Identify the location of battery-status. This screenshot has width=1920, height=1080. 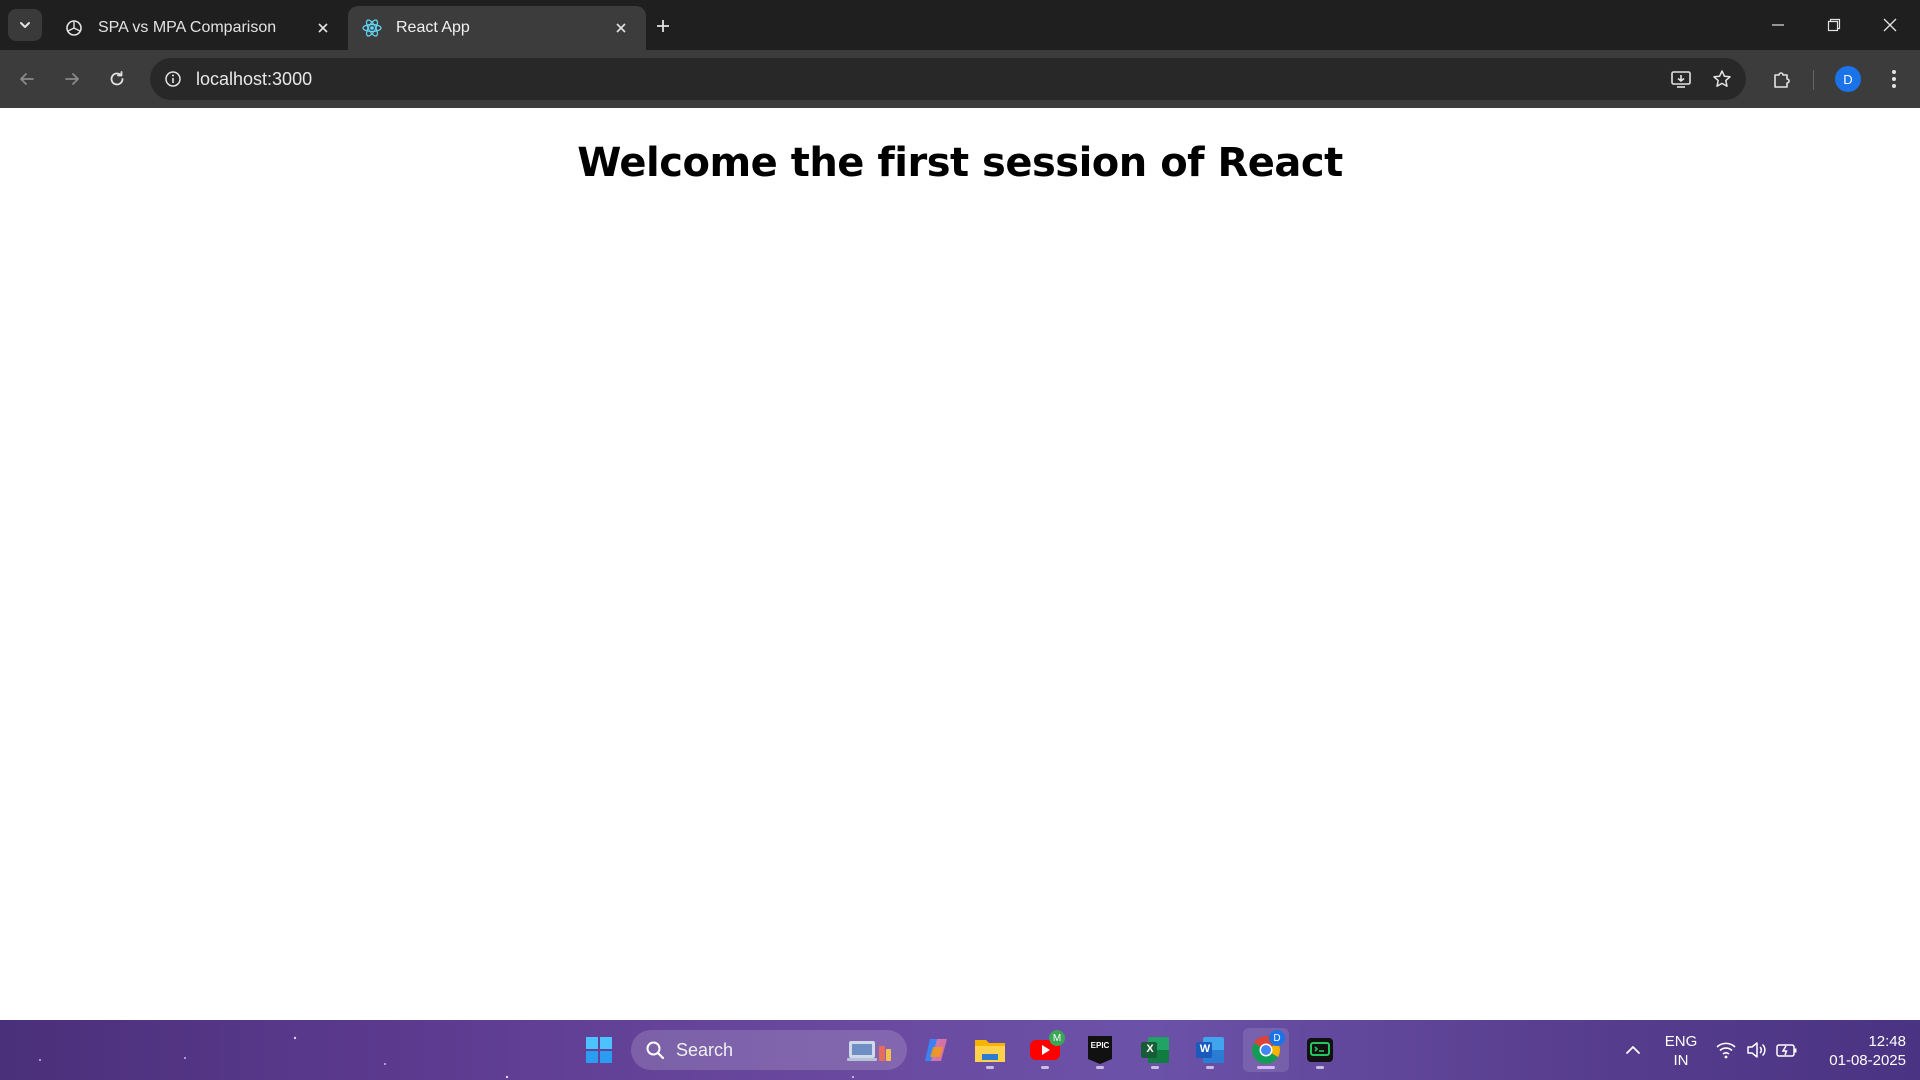
(1787, 1050).